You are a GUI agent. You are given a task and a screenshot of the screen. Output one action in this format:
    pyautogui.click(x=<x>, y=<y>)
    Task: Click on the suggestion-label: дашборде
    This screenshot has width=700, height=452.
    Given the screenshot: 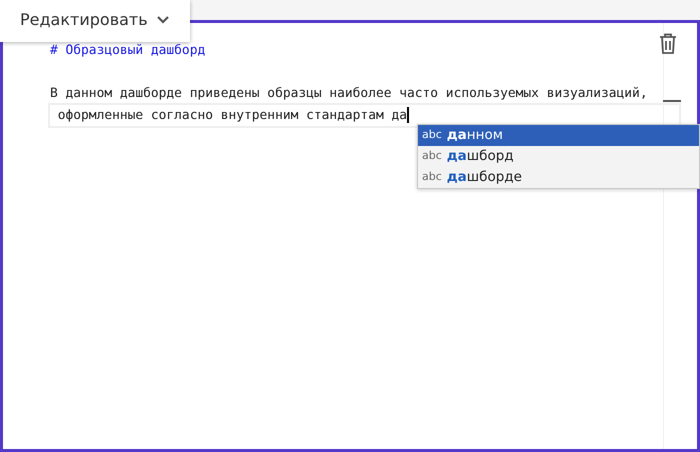 What is the action you would take?
    pyautogui.click(x=484, y=178)
    